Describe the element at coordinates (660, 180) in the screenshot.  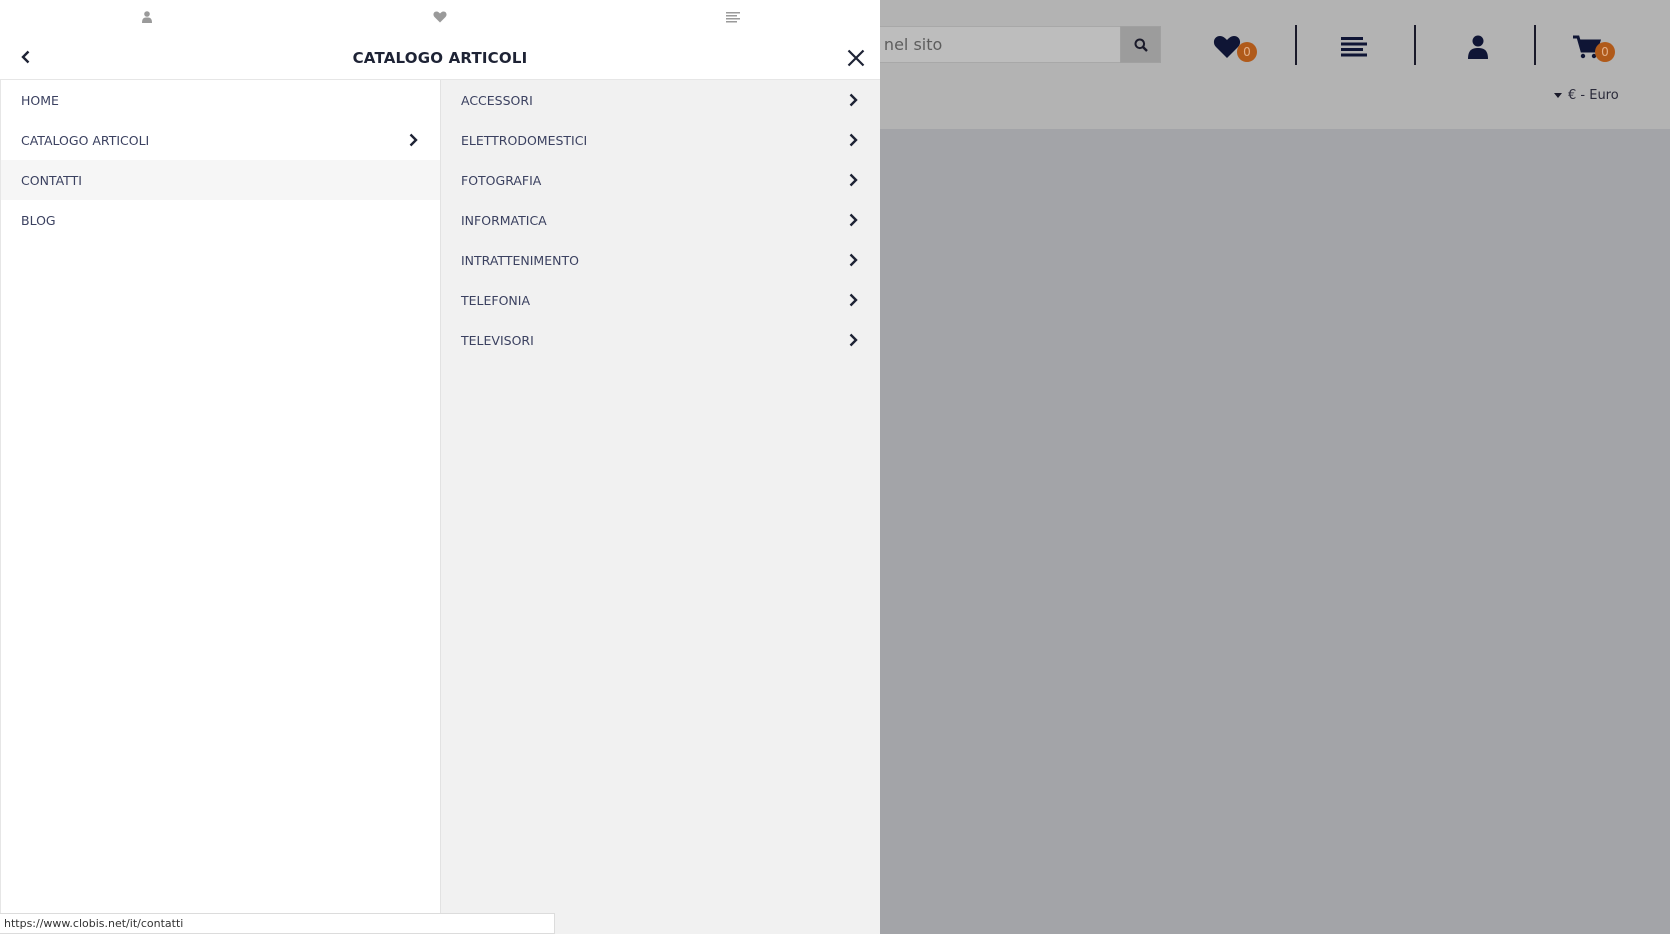
I see `submenu-item-fotografia: FOTOGRAFIA` at that location.